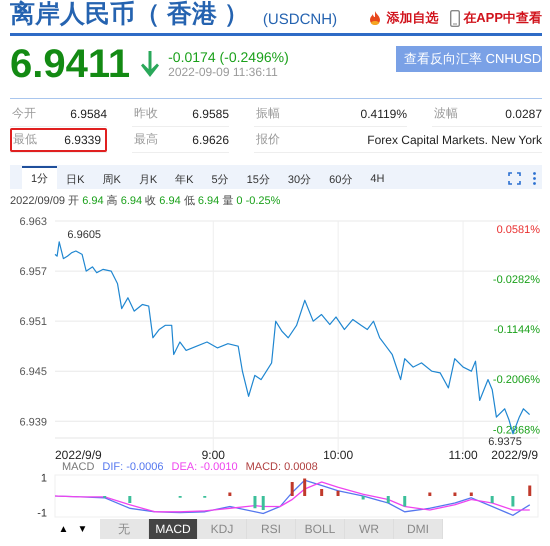  What do you see at coordinates (33, 422) in the screenshot?
I see `y-axis-label: 6.939` at bounding box center [33, 422].